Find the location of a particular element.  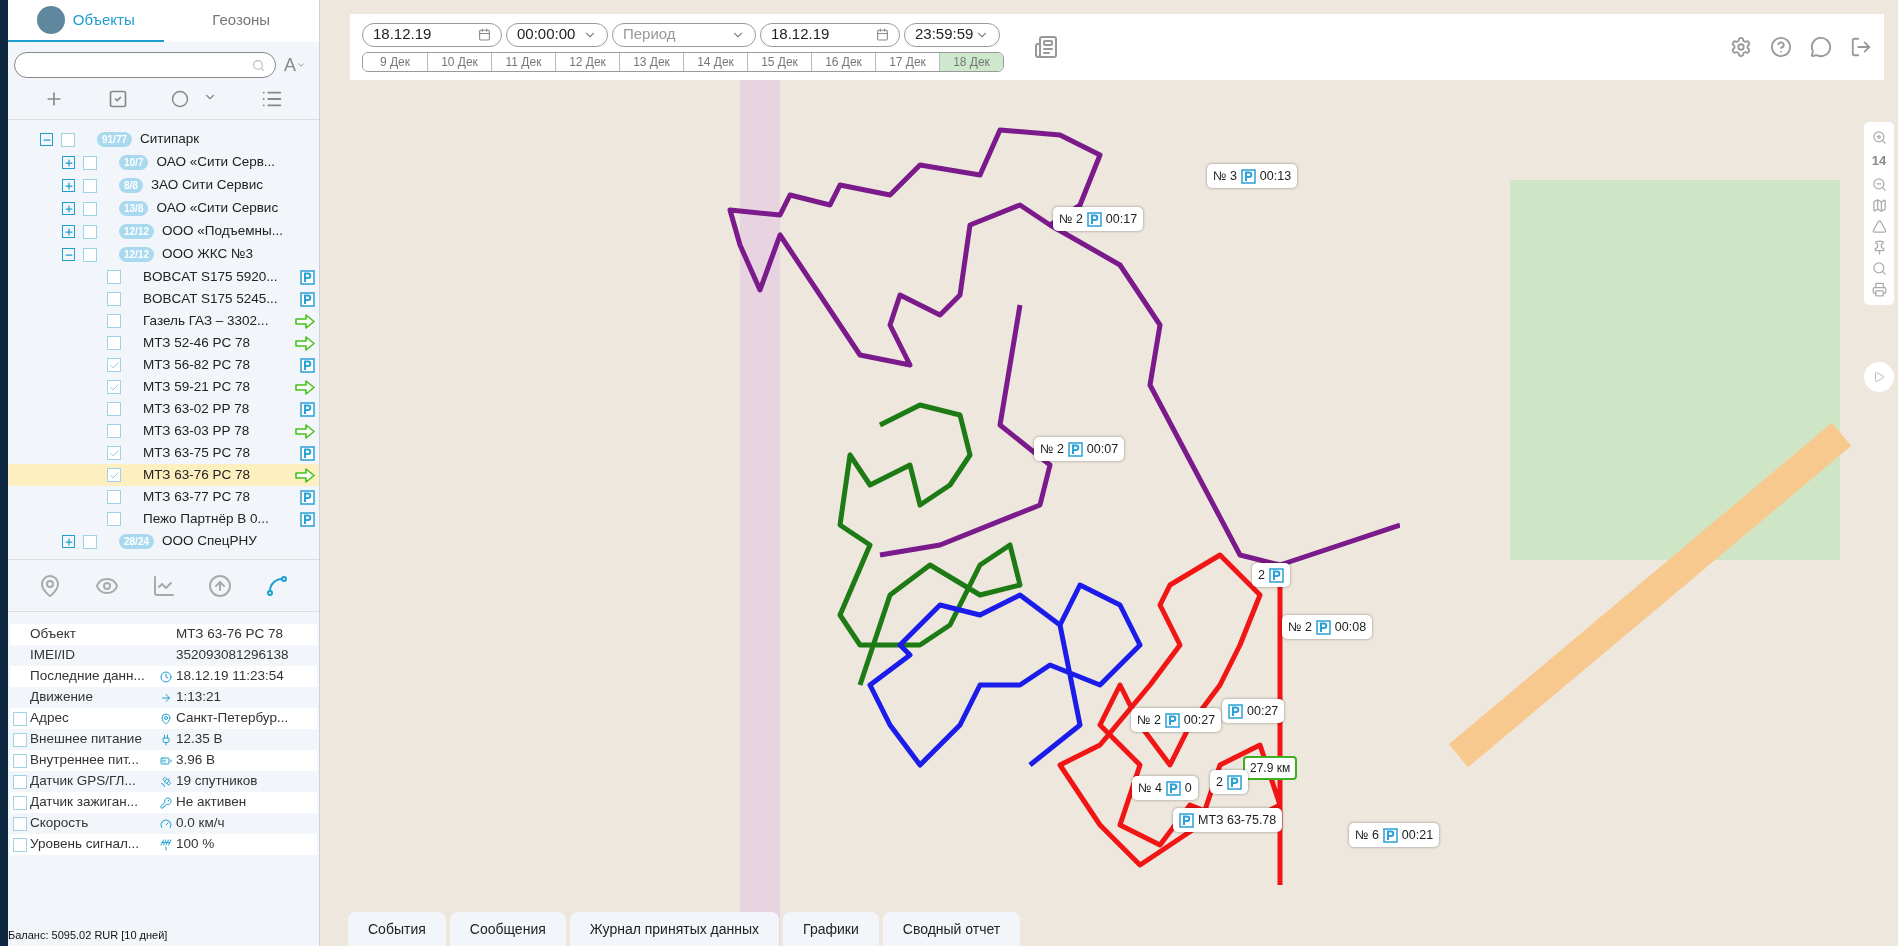

group-name: ОАО «Сити Сервис is located at coordinates (217, 208).